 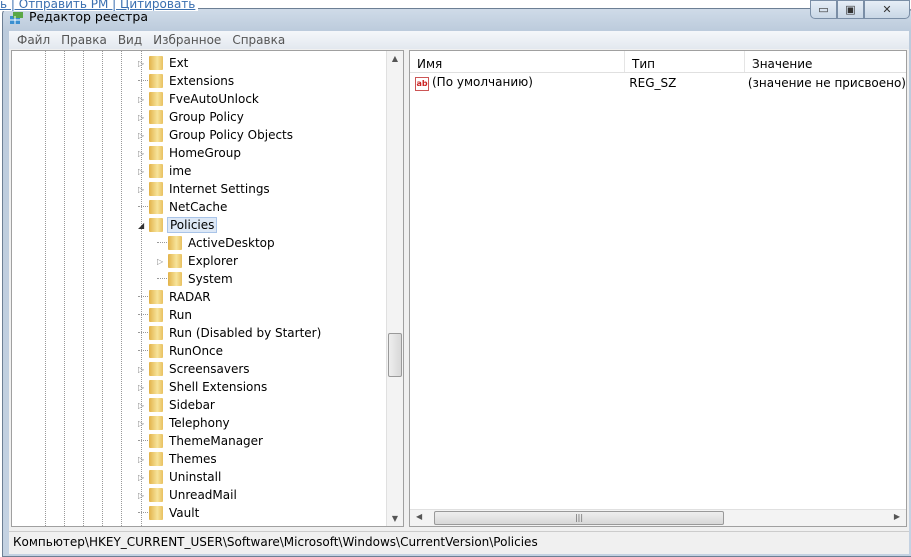 I want to click on tree-item: Run, so click(x=197, y=315).